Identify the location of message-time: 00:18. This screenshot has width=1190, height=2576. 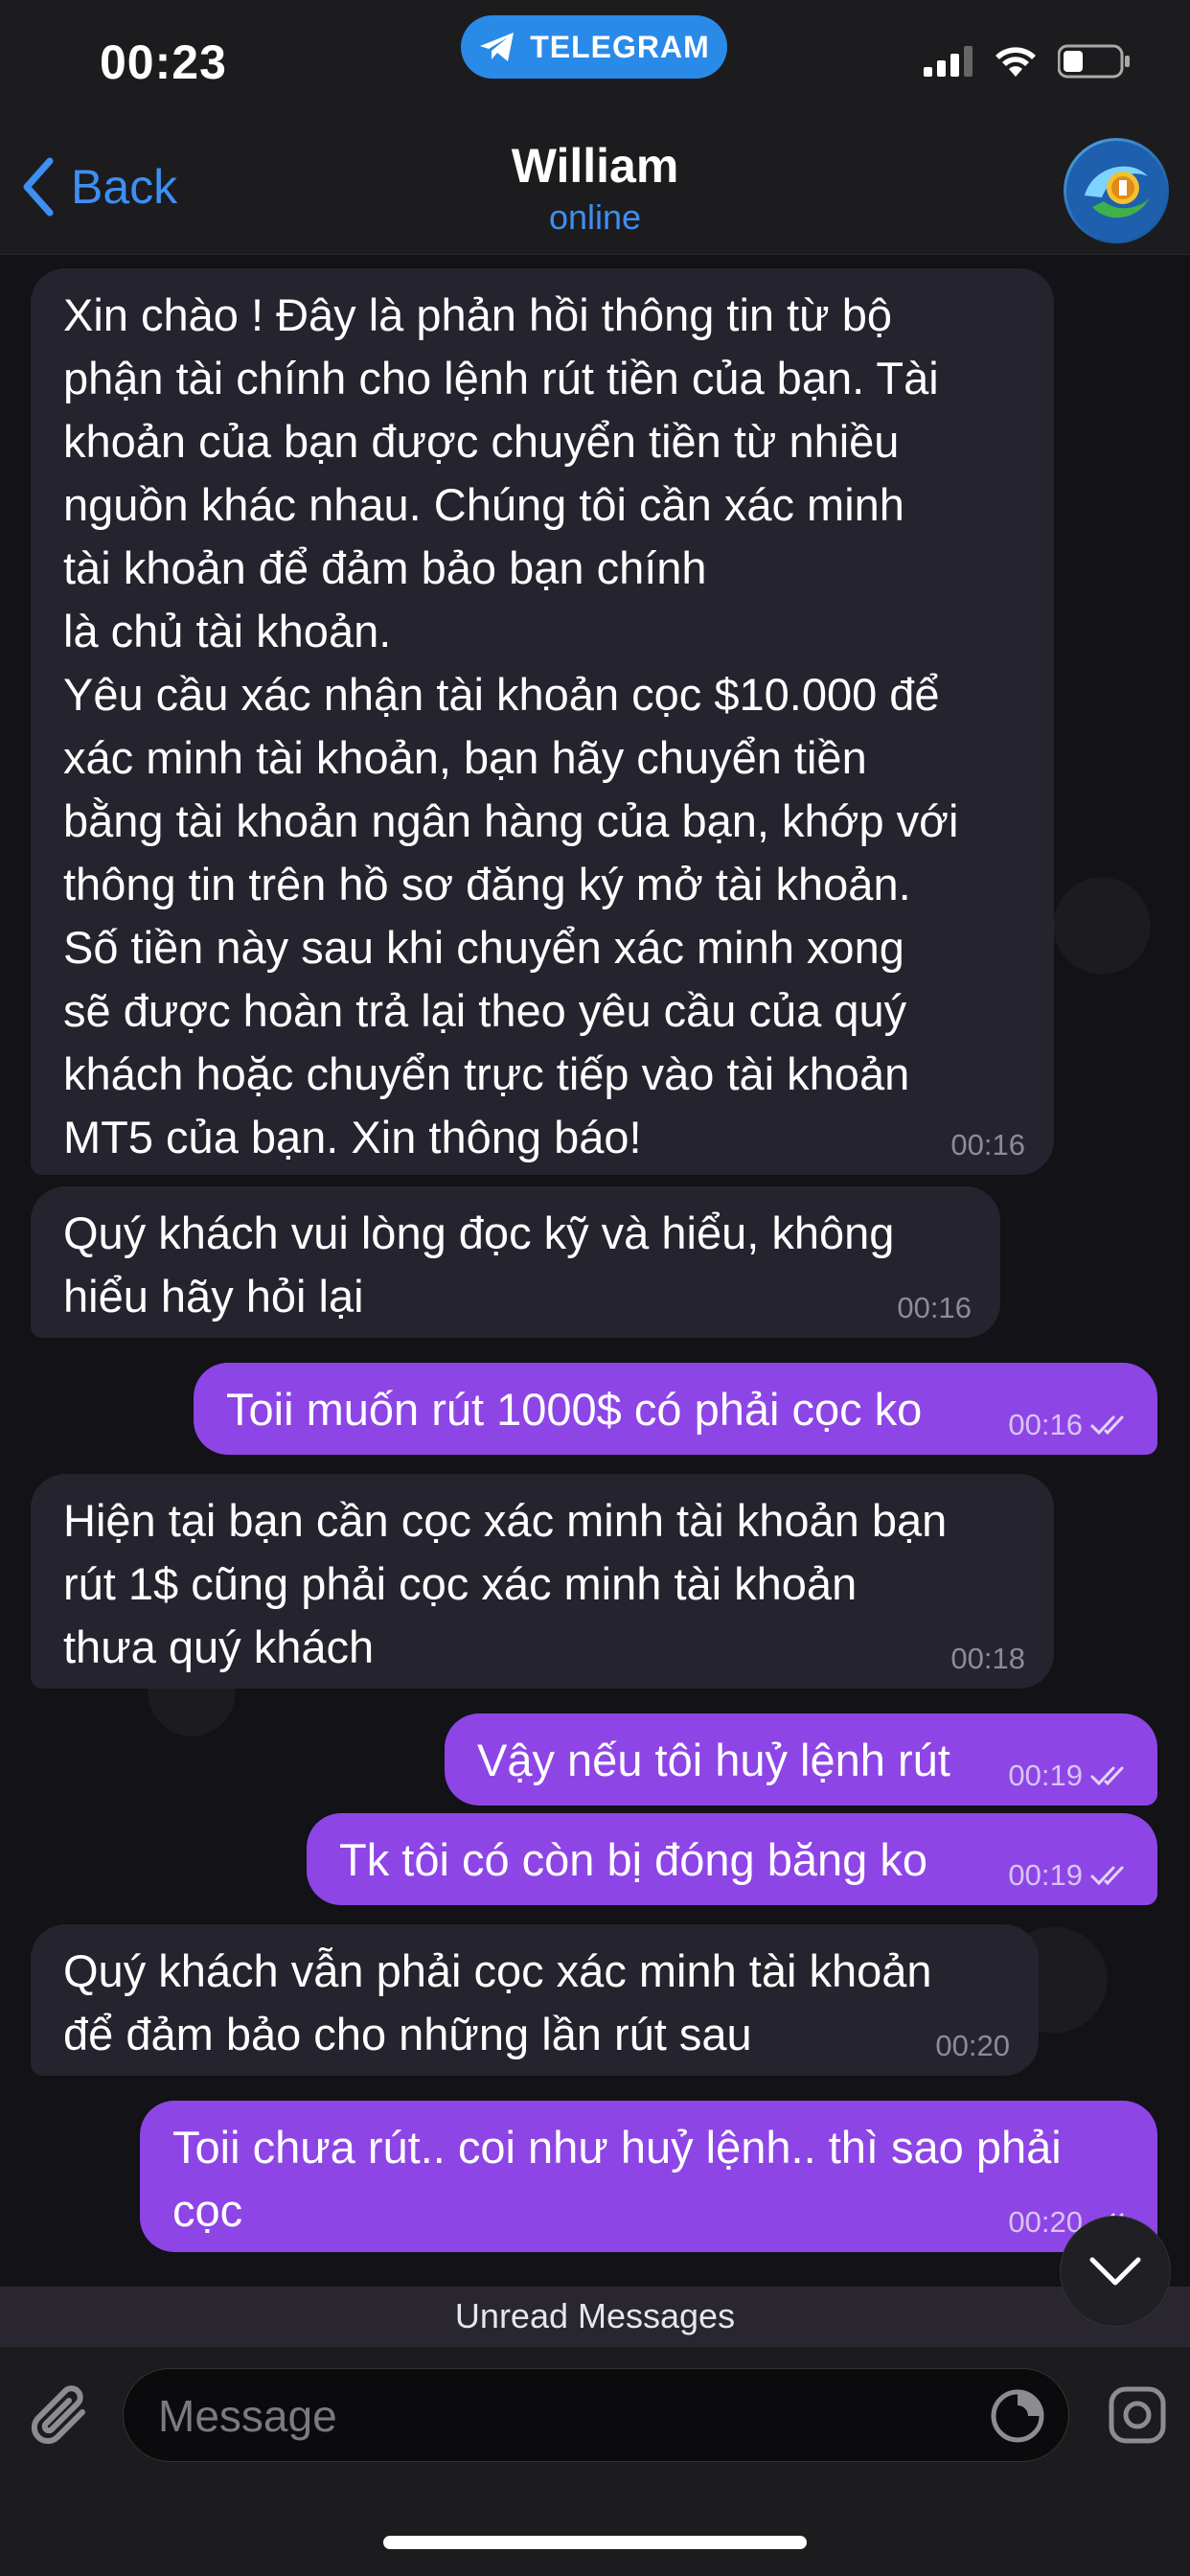
(987, 1658).